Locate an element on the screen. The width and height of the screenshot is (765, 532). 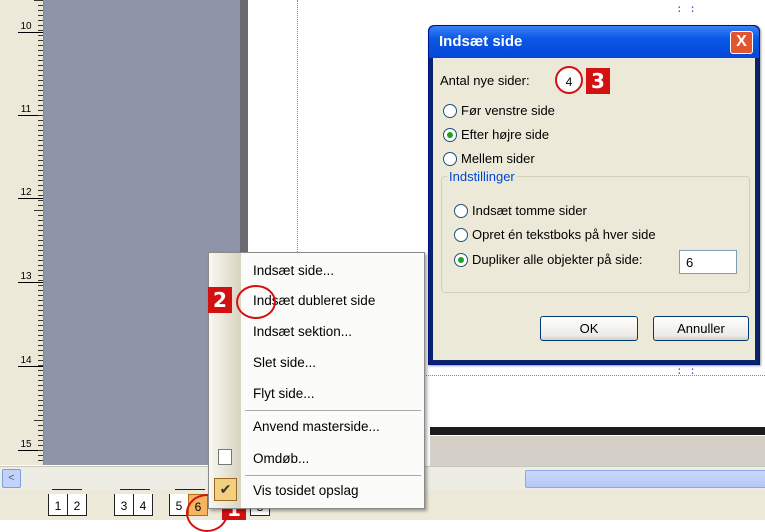
radio-duplicate-objects is located at coordinates (461, 260).